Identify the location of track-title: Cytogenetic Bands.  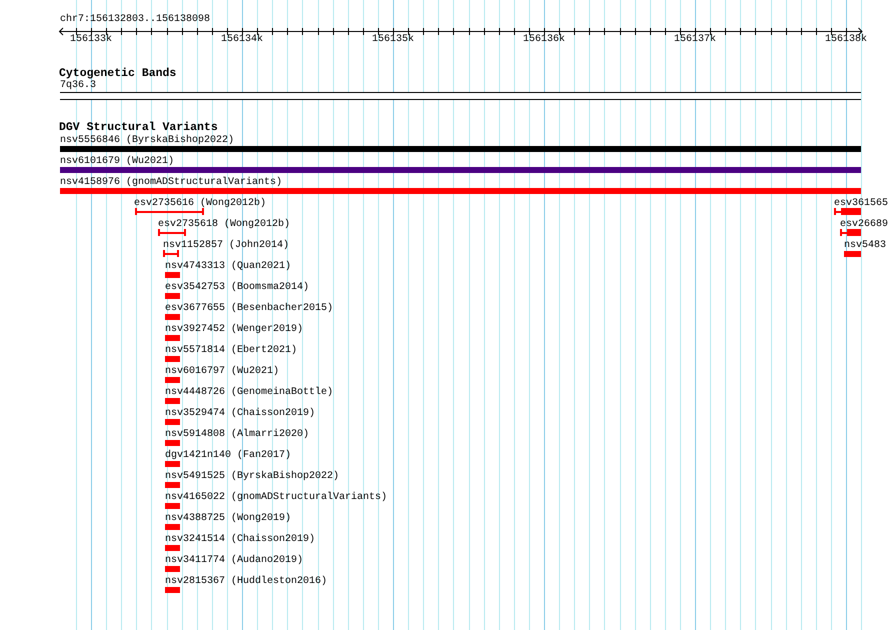
(117, 73).